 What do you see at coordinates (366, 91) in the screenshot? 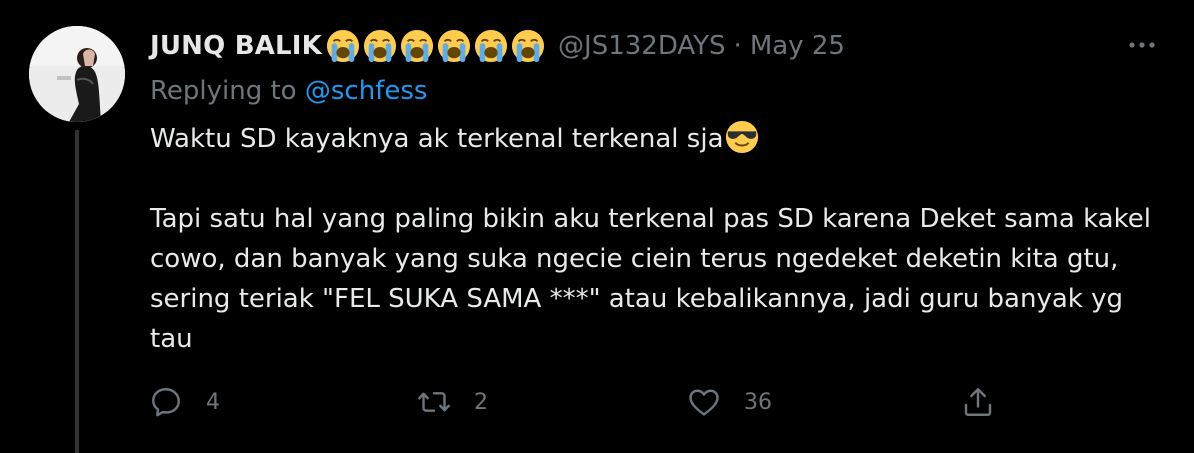
I see `replying-to-mention: @schfess` at bounding box center [366, 91].